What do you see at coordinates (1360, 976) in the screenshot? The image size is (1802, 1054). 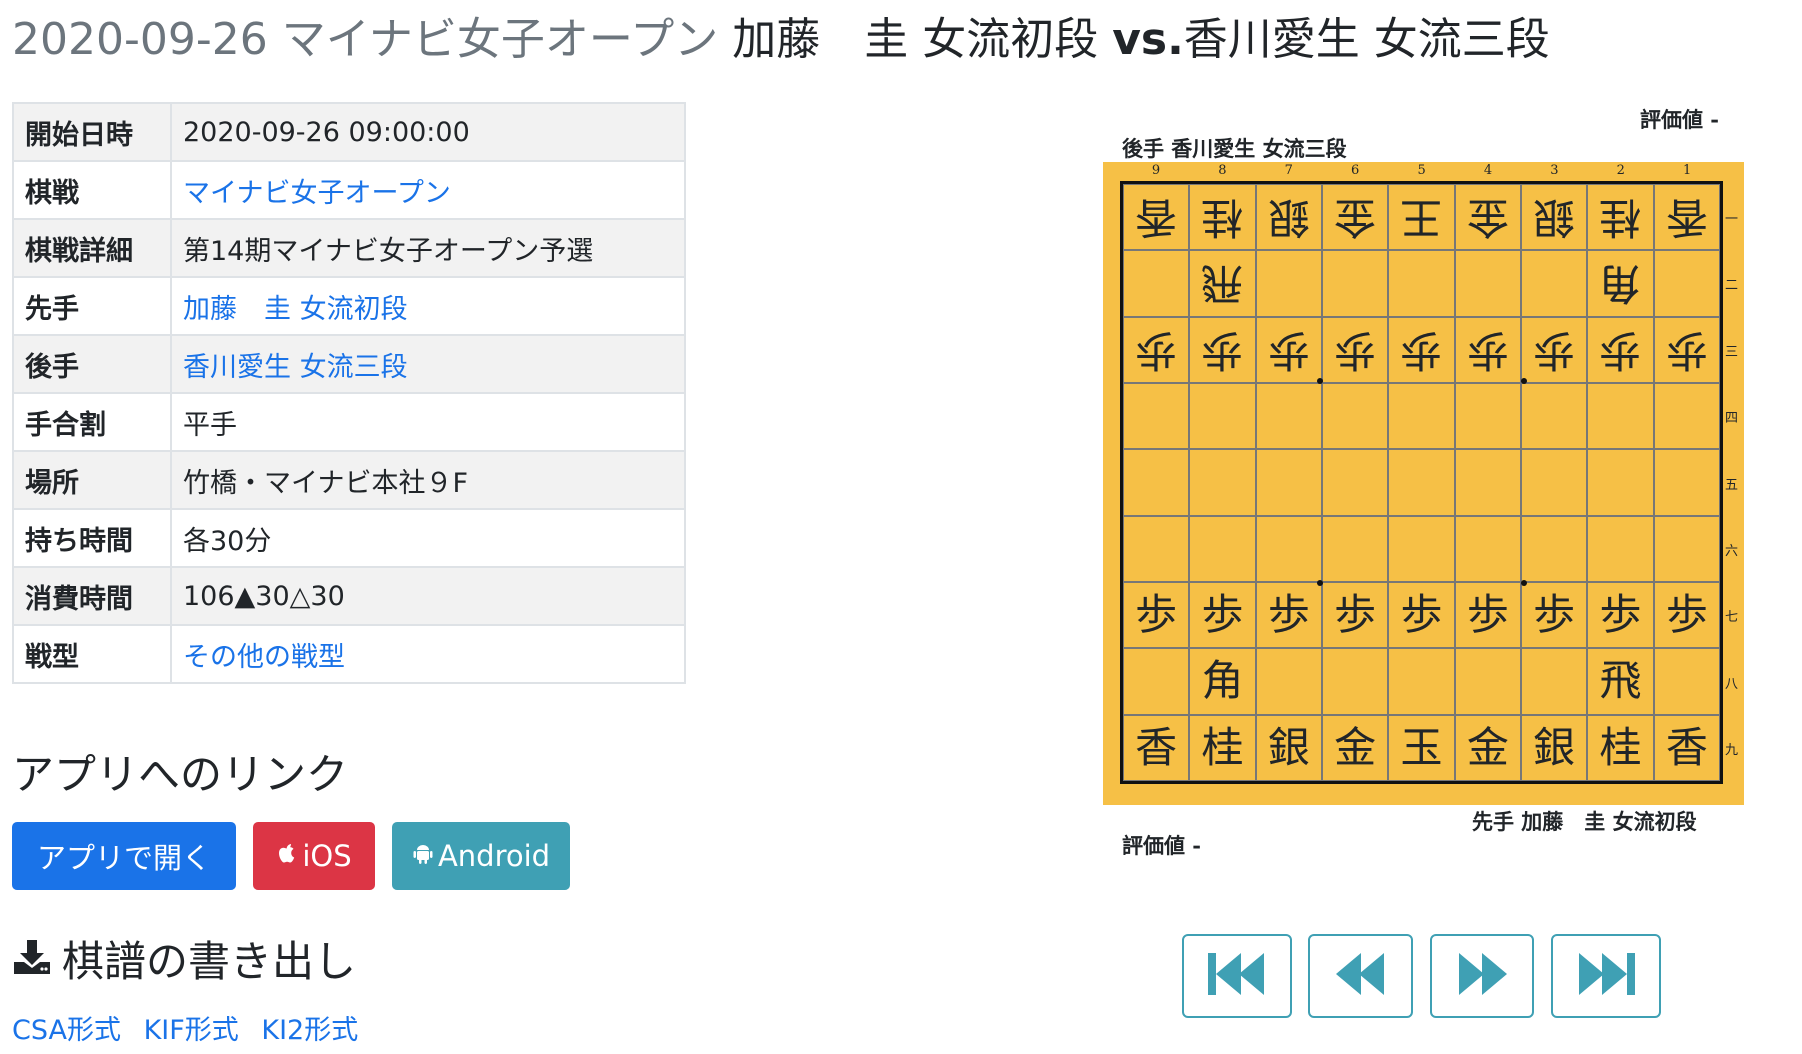 I see `prev-move-button` at bounding box center [1360, 976].